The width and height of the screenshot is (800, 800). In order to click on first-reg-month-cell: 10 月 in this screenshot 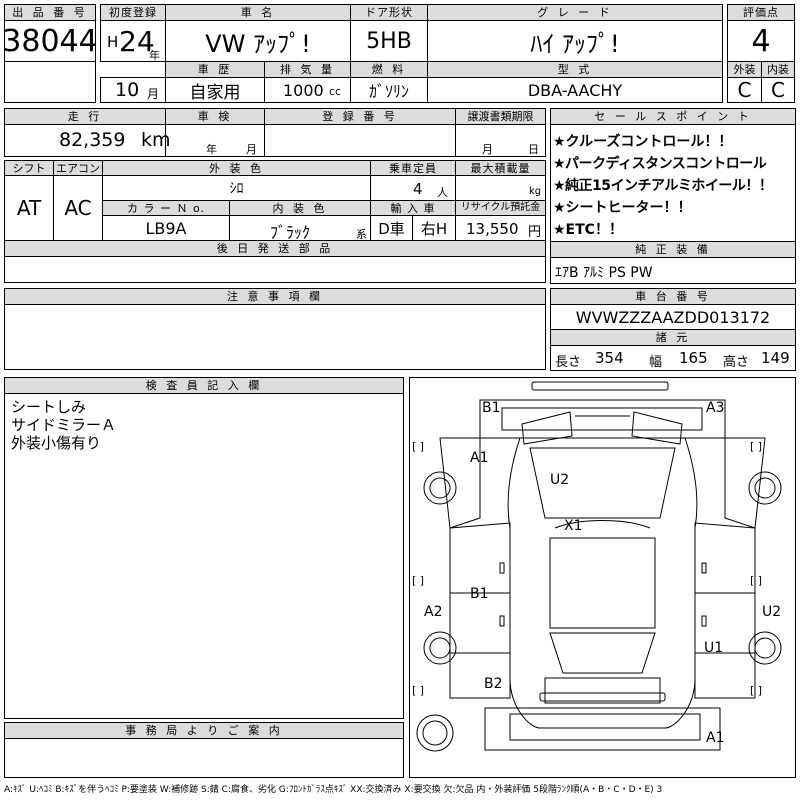, I will do `click(133, 90)`.